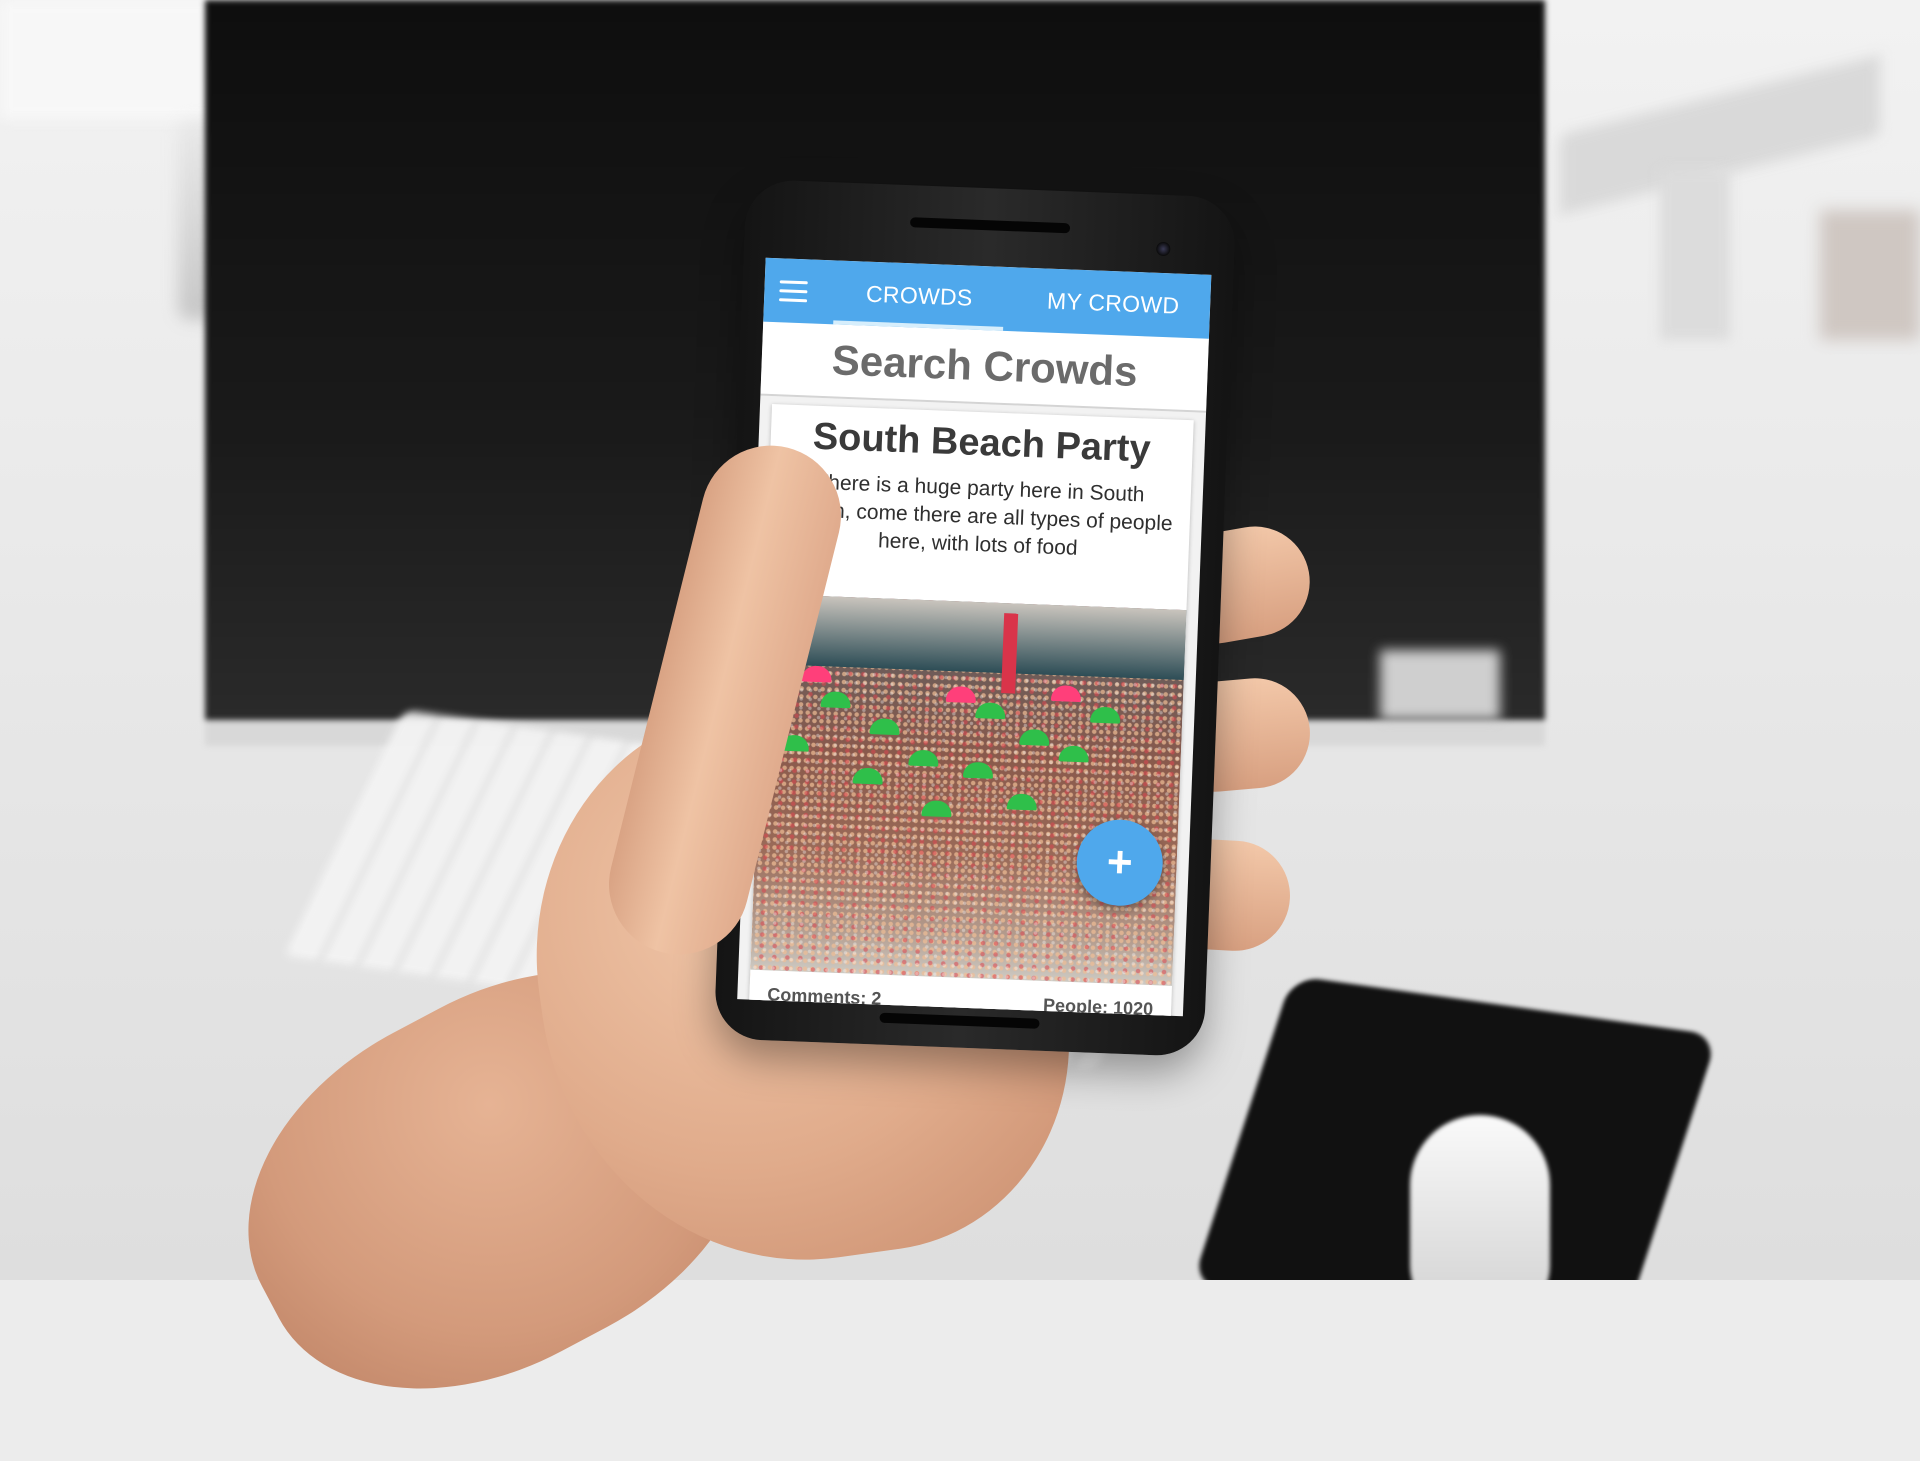  Describe the element at coordinates (120, 60) in the screenshot. I see `blurred-paper` at that location.